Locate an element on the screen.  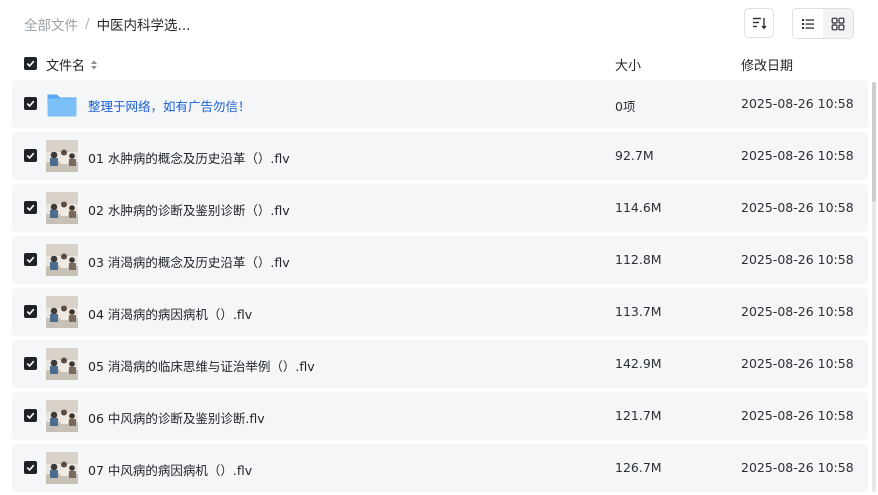
folder-icon is located at coordinates (62, 104).